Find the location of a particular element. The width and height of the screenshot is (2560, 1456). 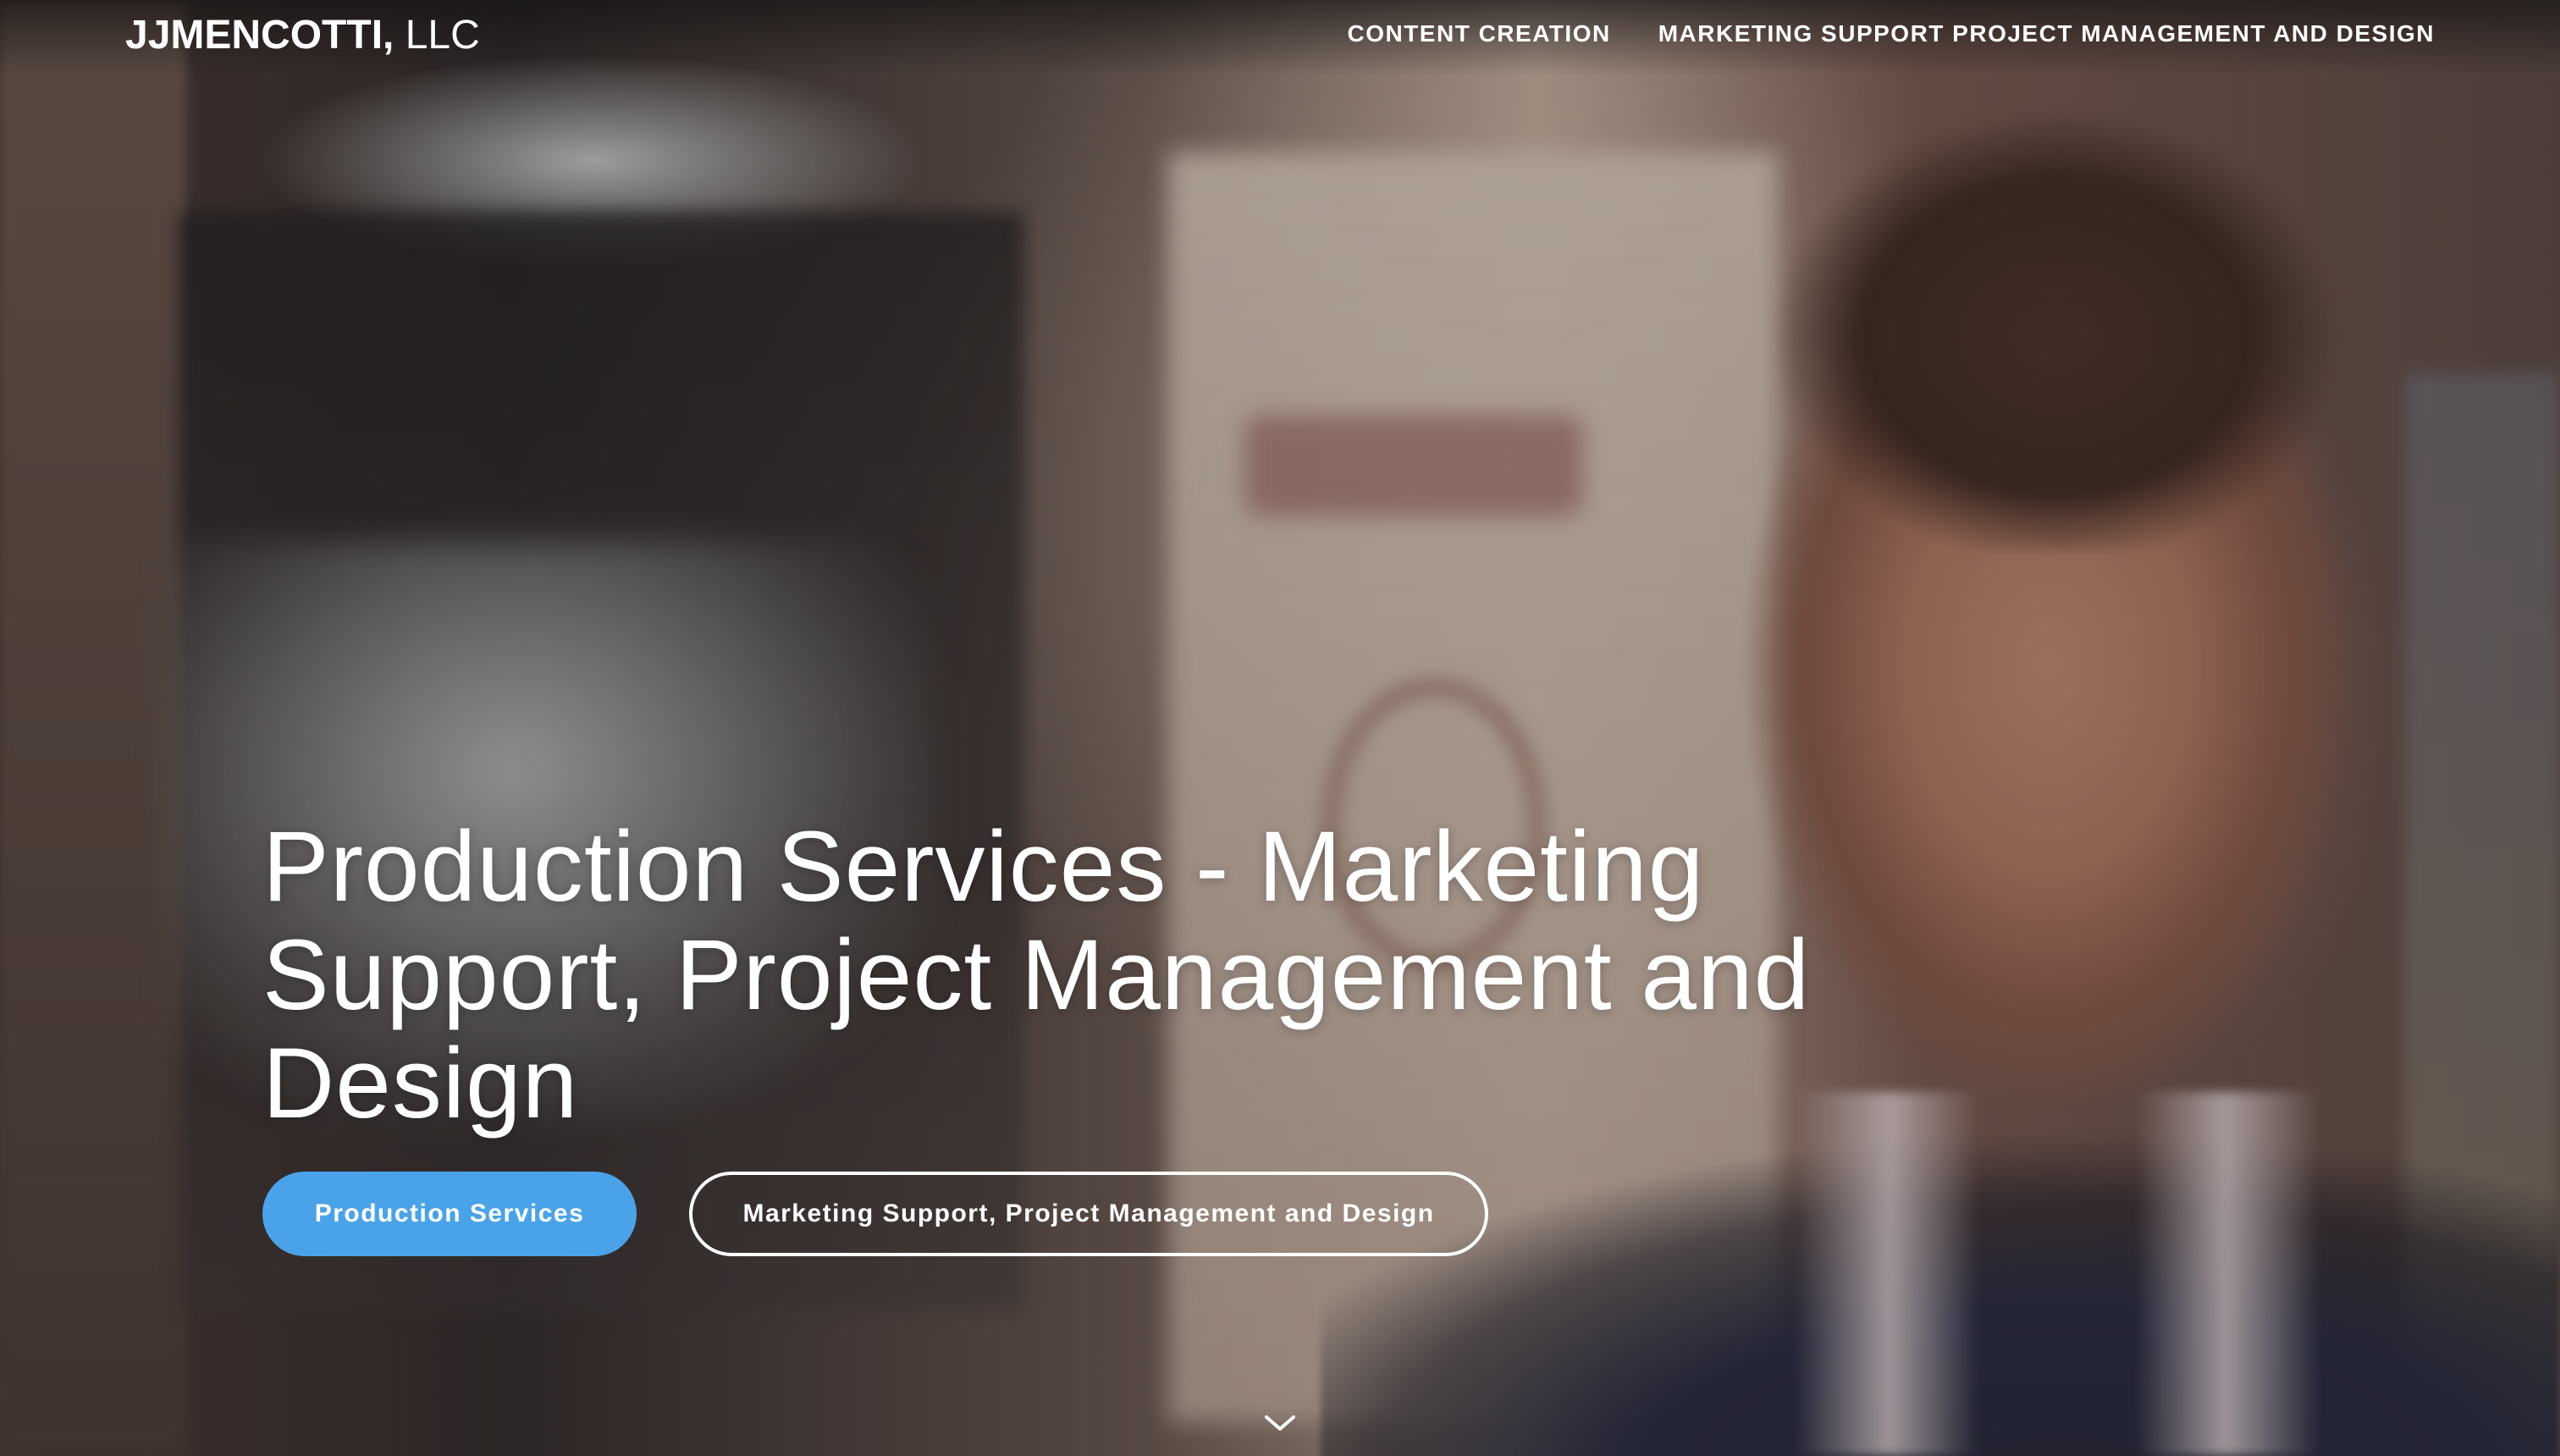

background-person-hair is located at coordinates (2057, 313).